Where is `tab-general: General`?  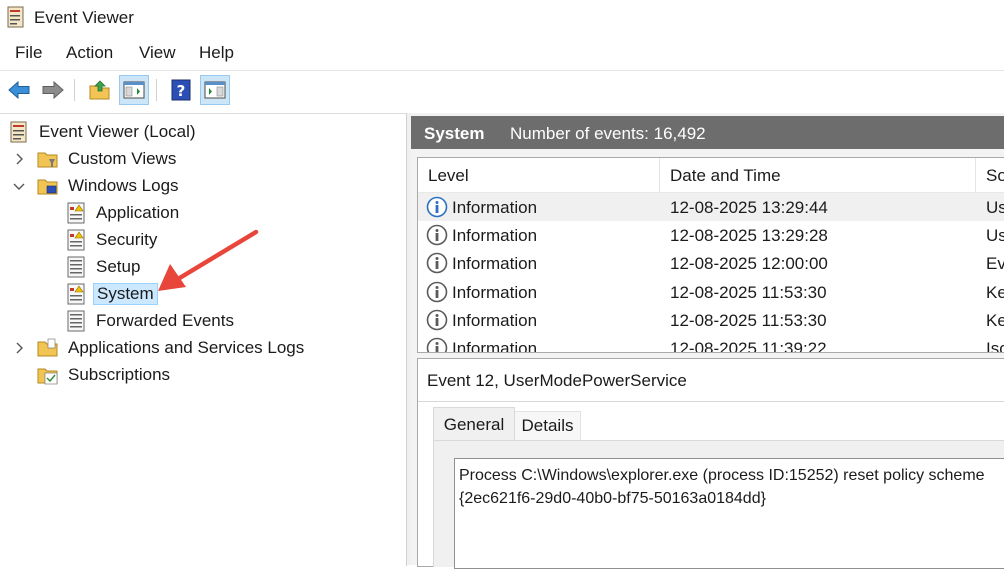 tab-general: General is located at coordinates (474, 424).